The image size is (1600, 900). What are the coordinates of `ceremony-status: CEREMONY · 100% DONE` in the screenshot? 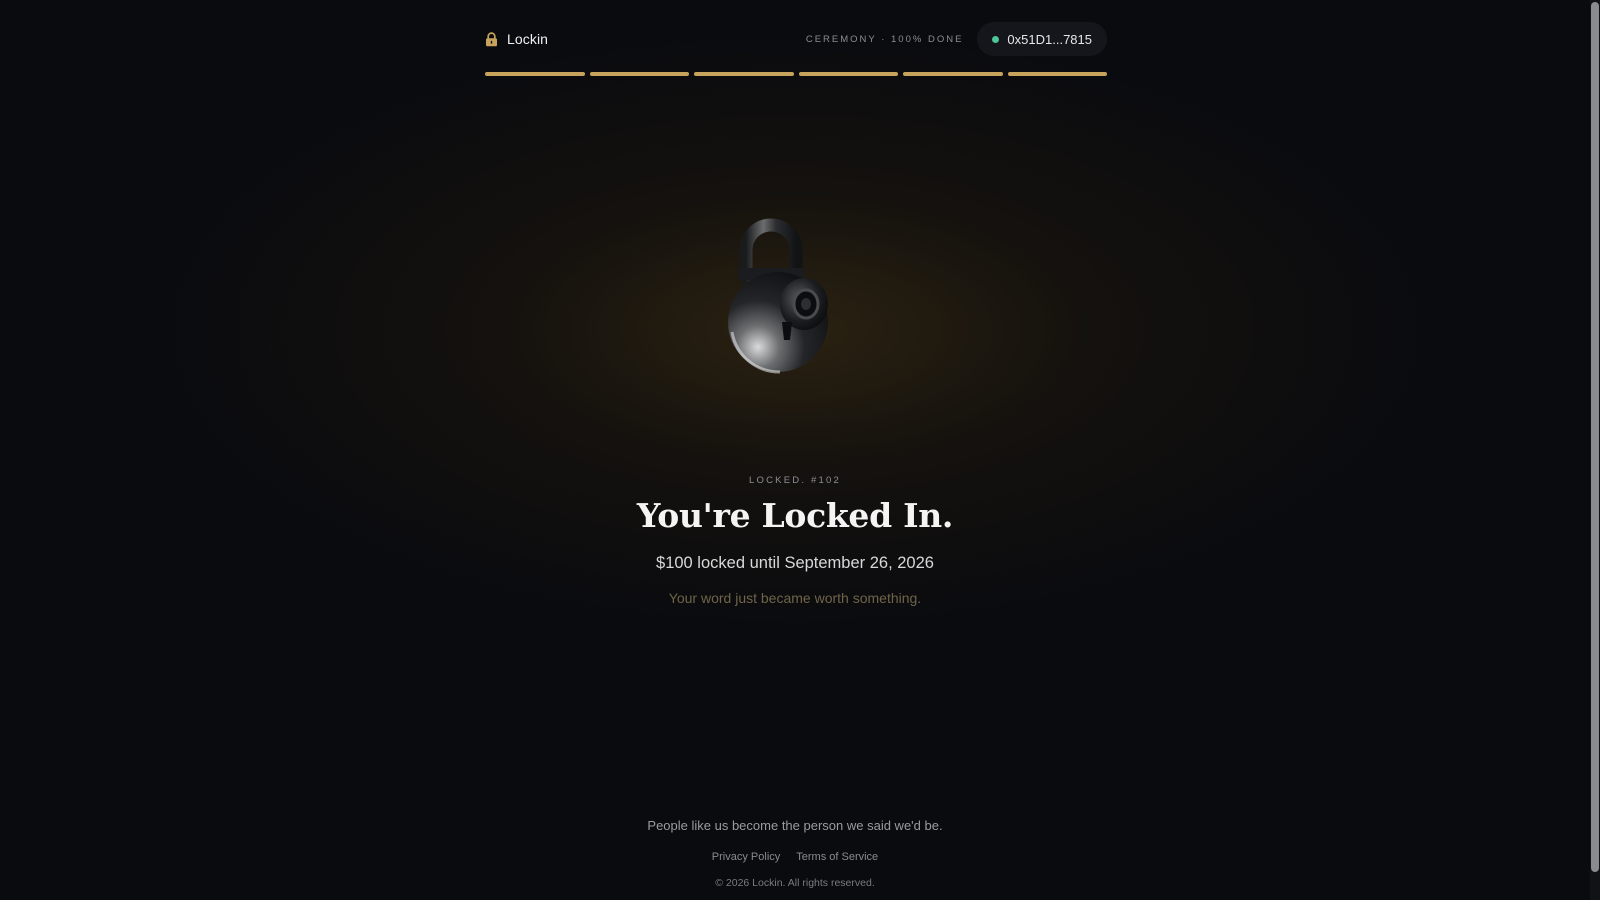 It's located at (884, 39).